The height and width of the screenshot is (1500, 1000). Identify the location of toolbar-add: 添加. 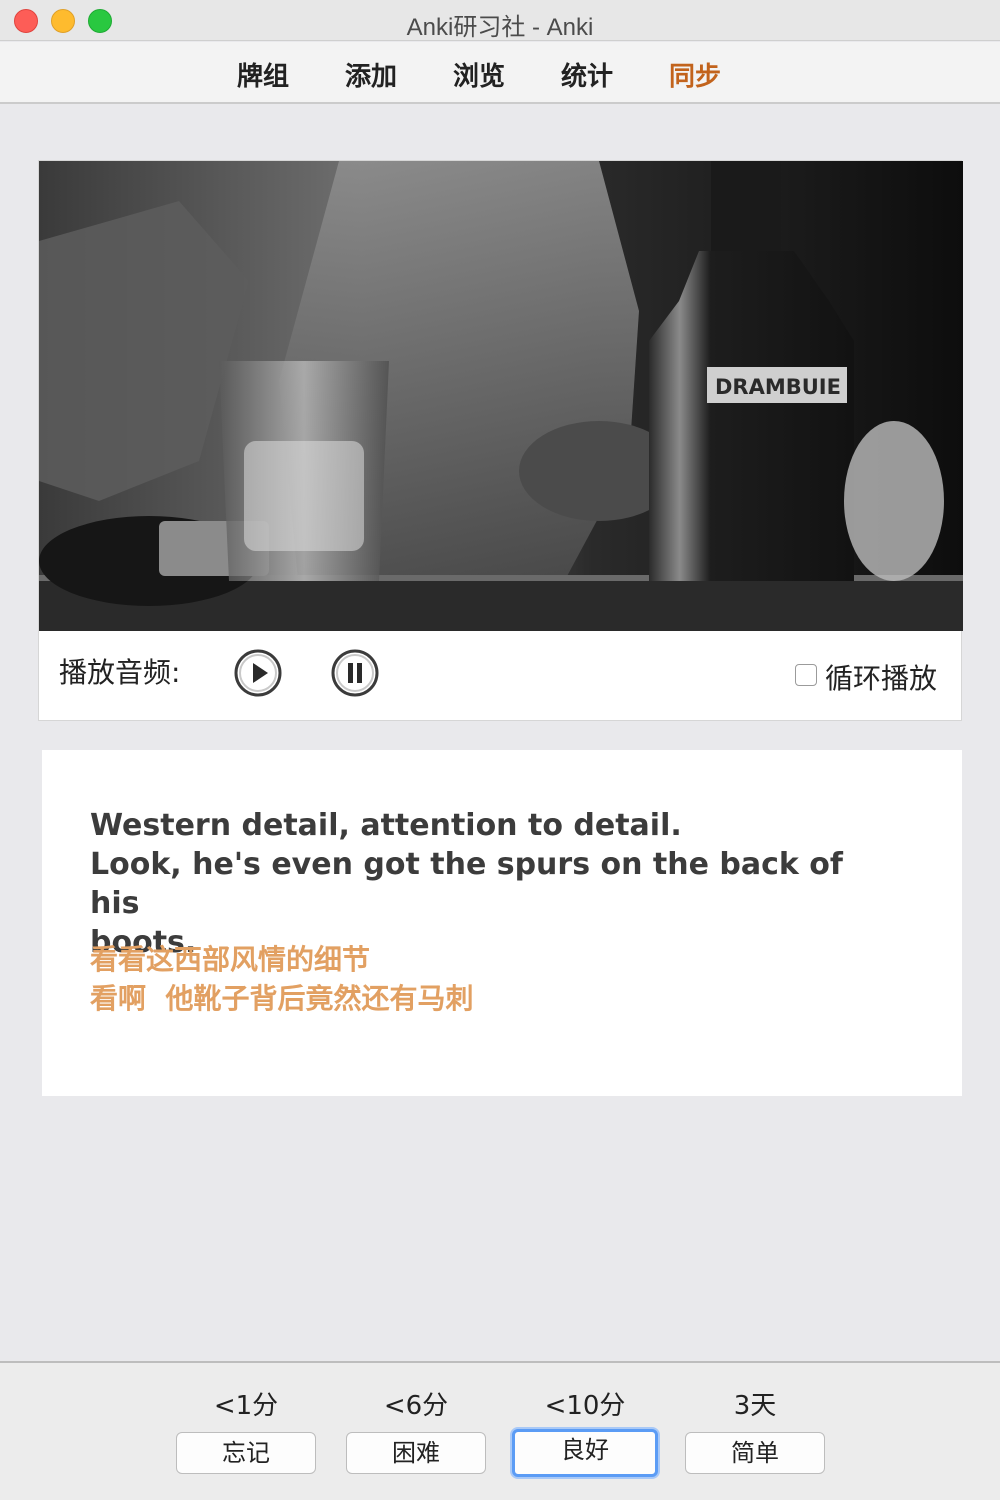
(371, 74).